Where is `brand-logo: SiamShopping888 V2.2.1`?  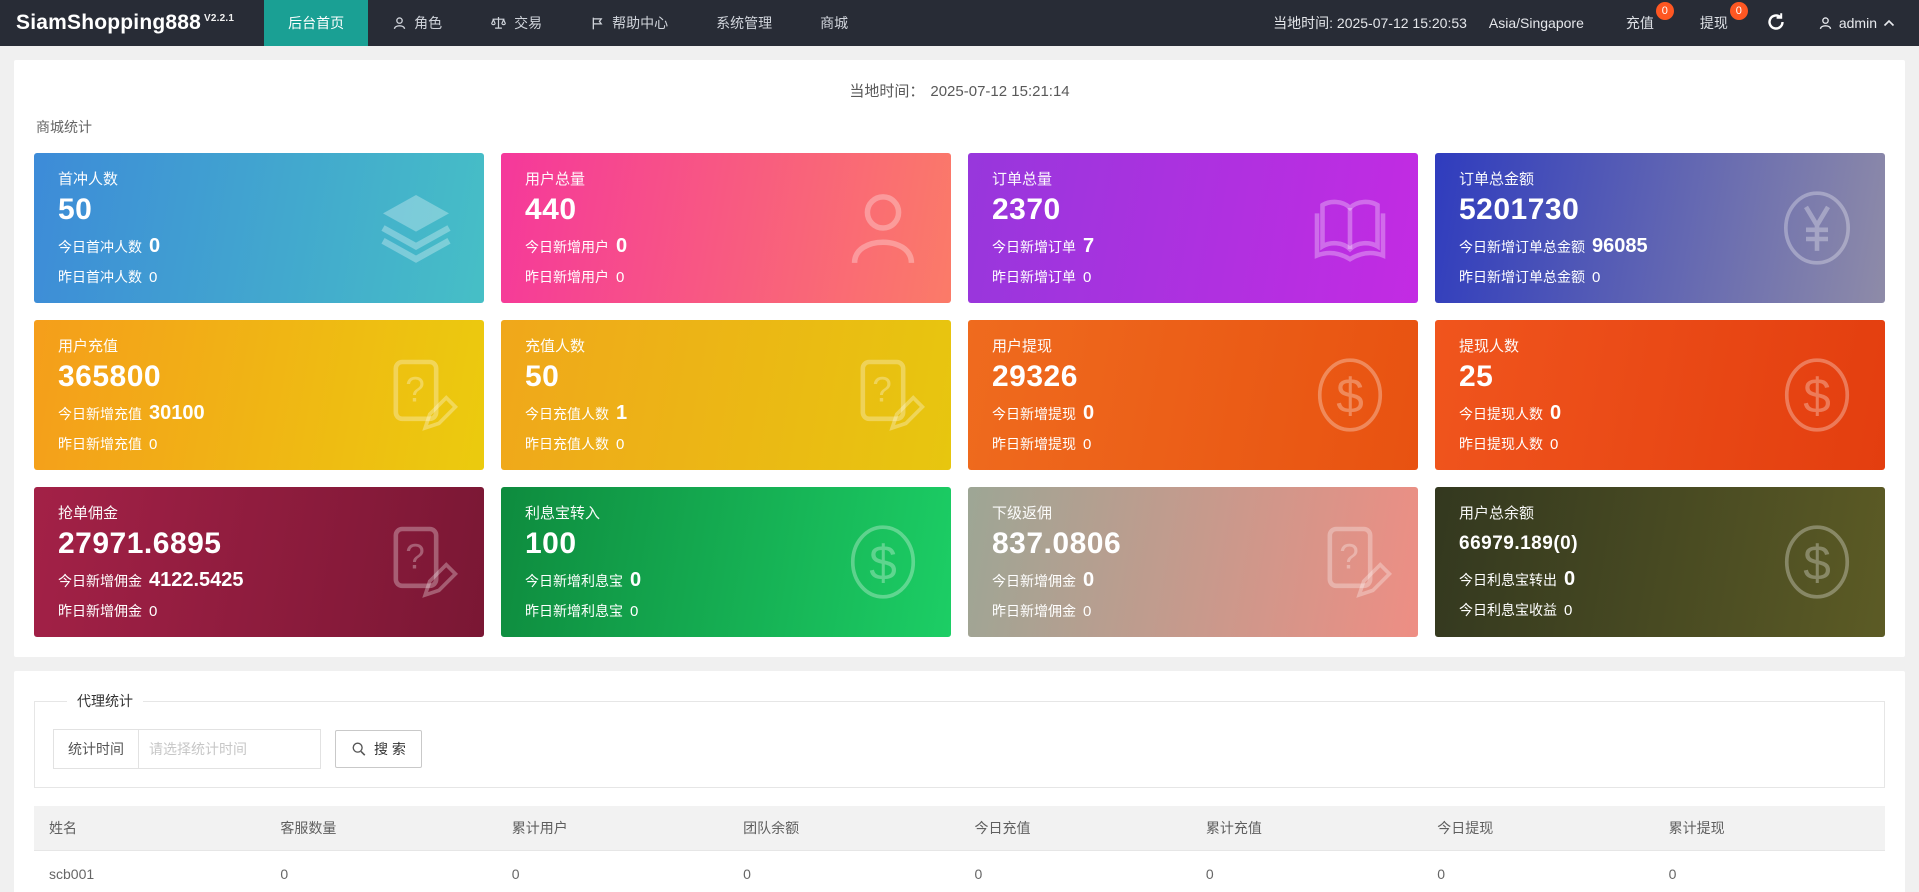
brand-logo: SiamShopping888 V2.2.1 is located at coordinates (125, 23).